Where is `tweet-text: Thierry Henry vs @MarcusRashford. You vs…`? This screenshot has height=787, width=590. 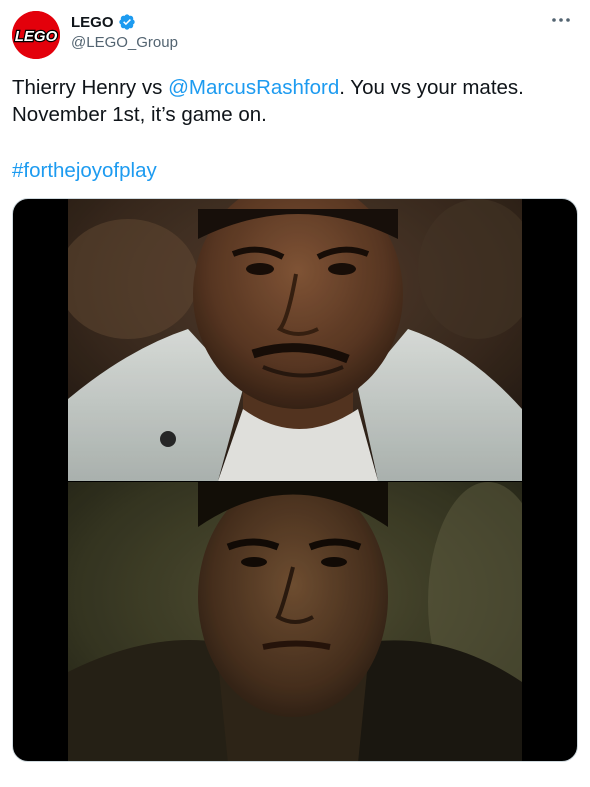
tweet-text: Thierry Henry vs @MarcusRashford. You vs… is located at coordinates (297, 101).